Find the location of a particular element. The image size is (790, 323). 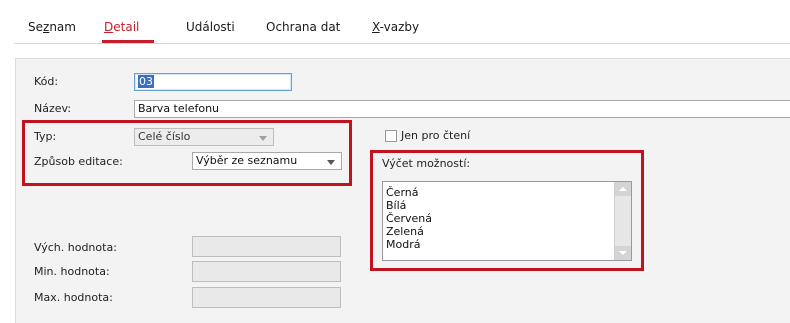

tab-x-vazby-accesskey: X is located at coordinates (376, 27).